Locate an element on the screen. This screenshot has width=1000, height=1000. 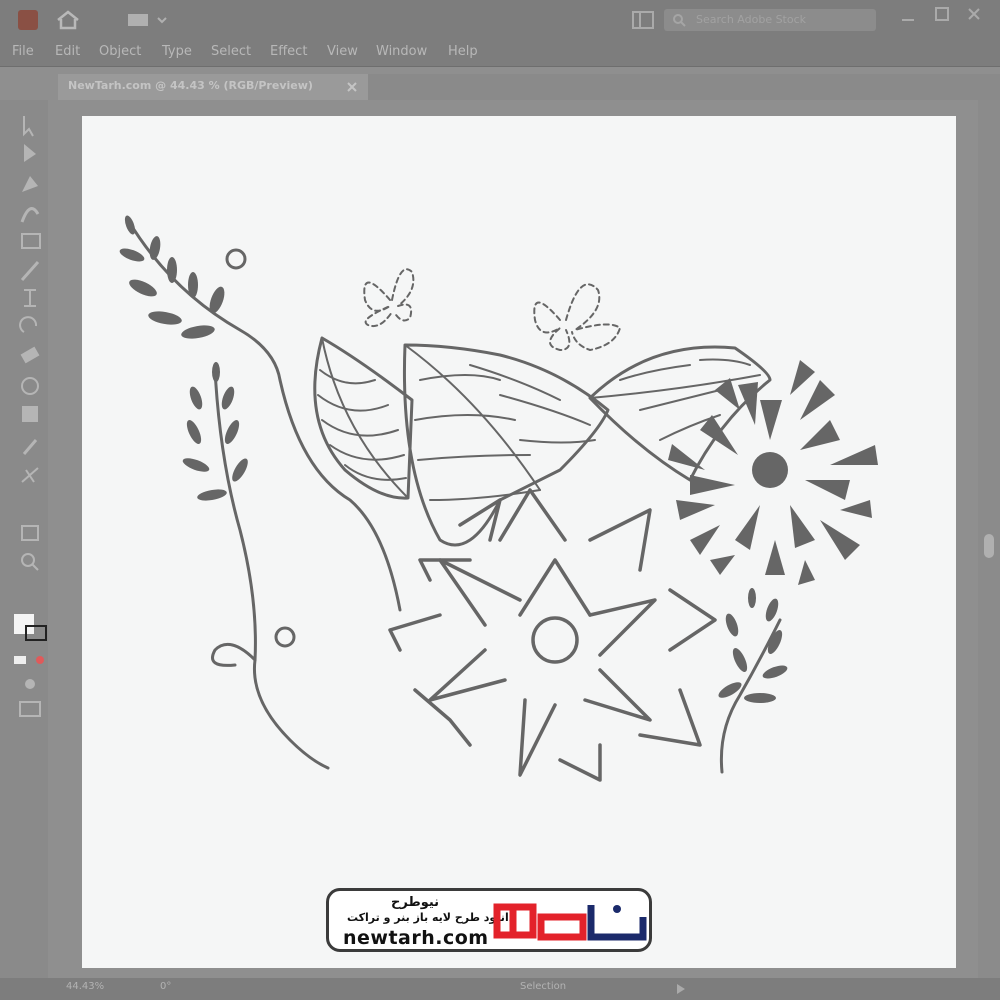
gradient-tool-icon is located at coordinates (30, 414).